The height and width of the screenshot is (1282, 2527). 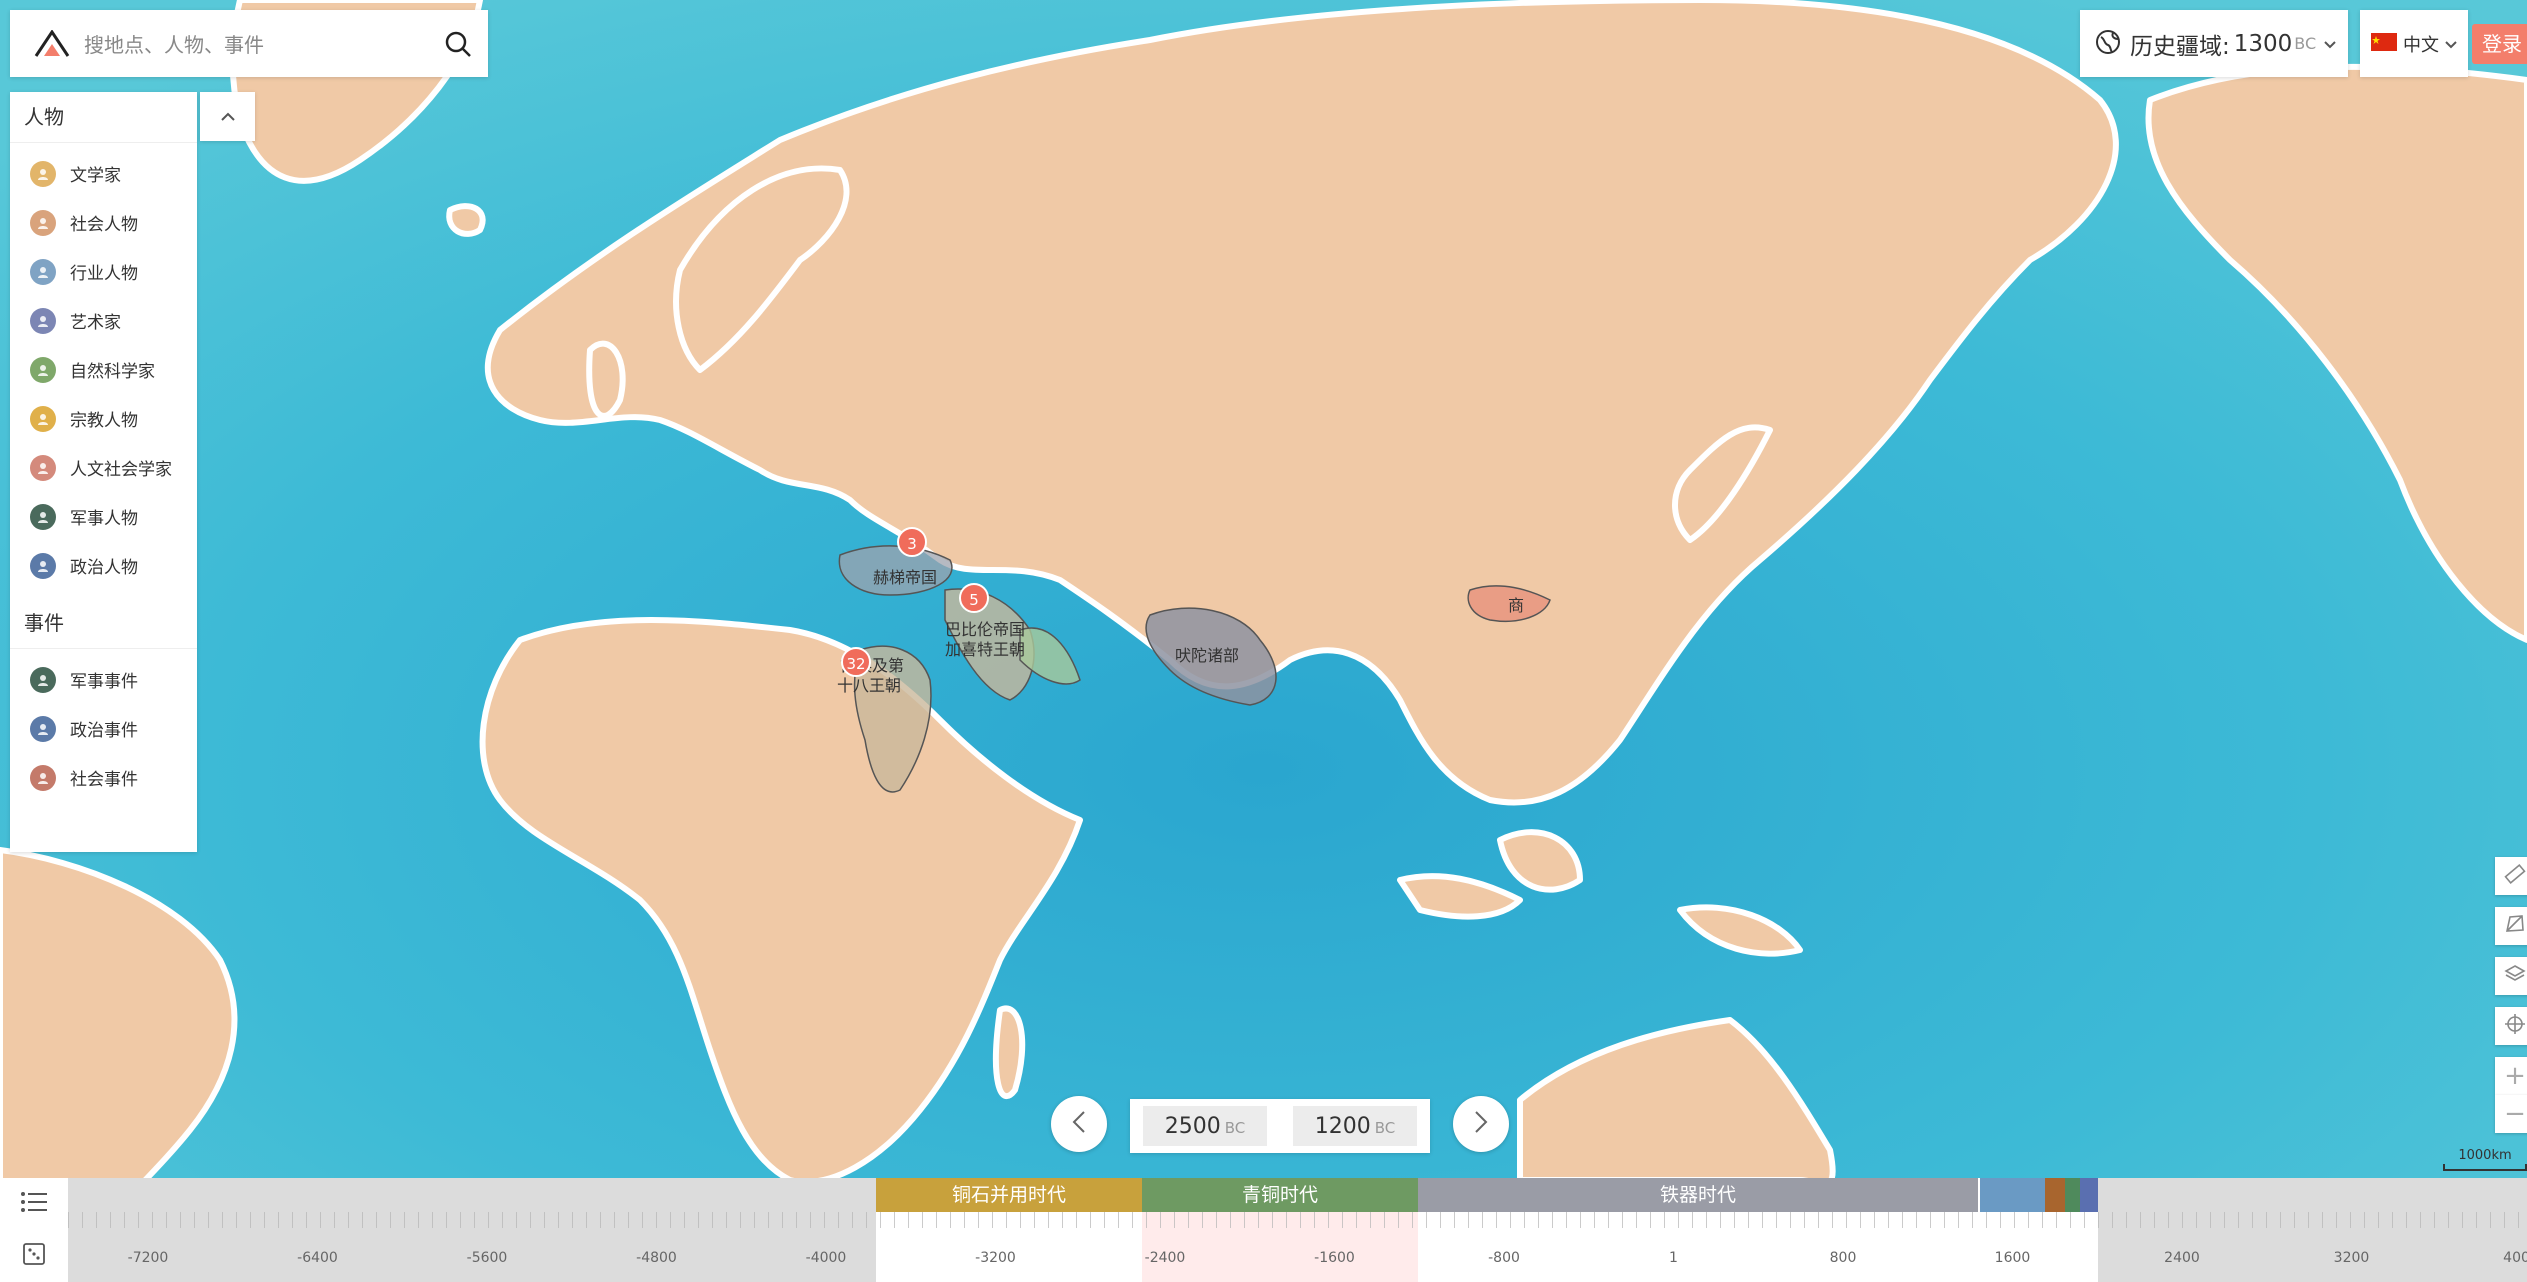 What do you see at coordinates (1698, 1195) in the screenshot?
I see `era-iron-age: 铁器时代` at bounding box center [1698, 1195].